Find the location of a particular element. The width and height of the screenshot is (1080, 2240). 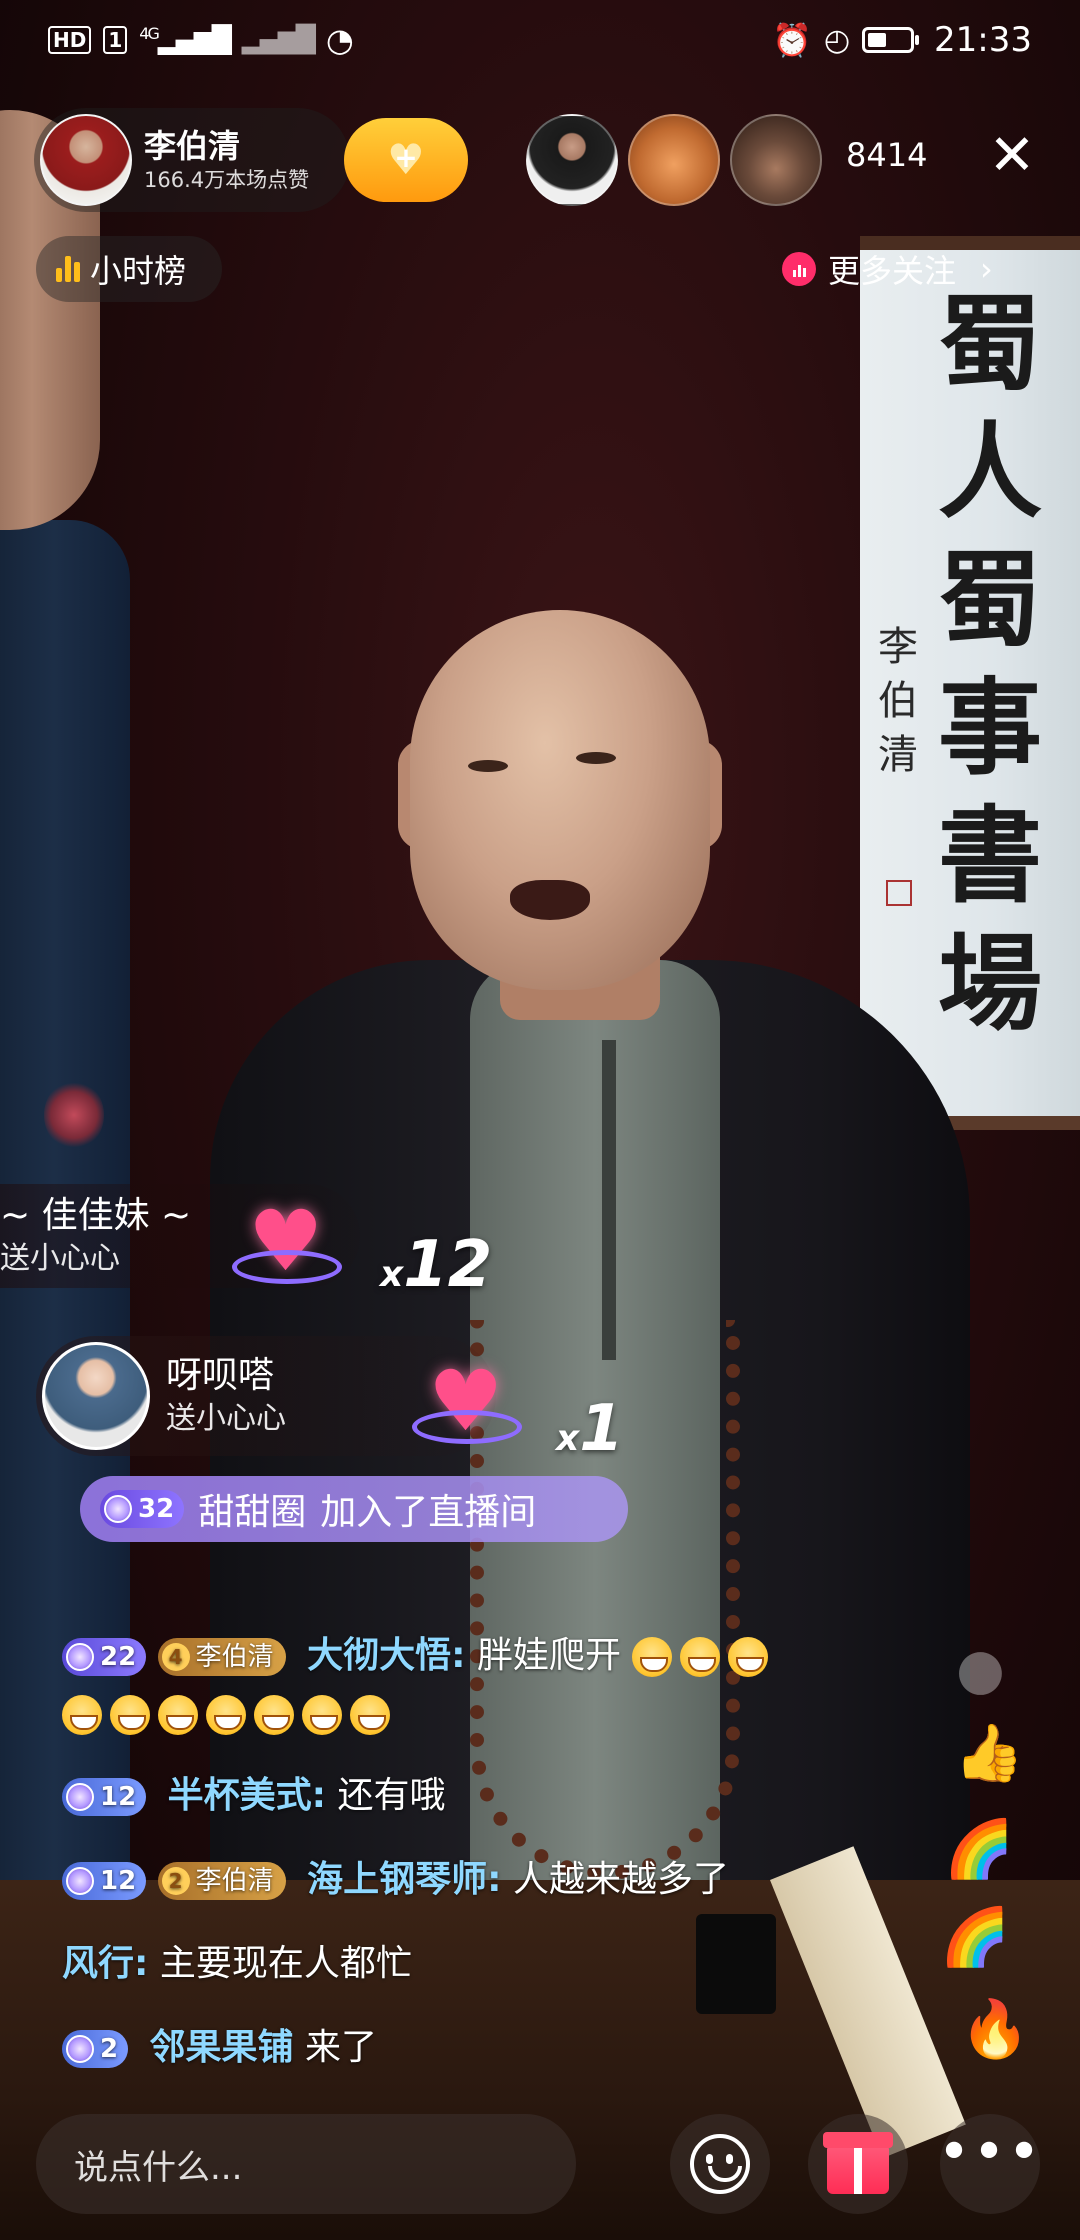

desk-block is located at coordinates (736, 1964).